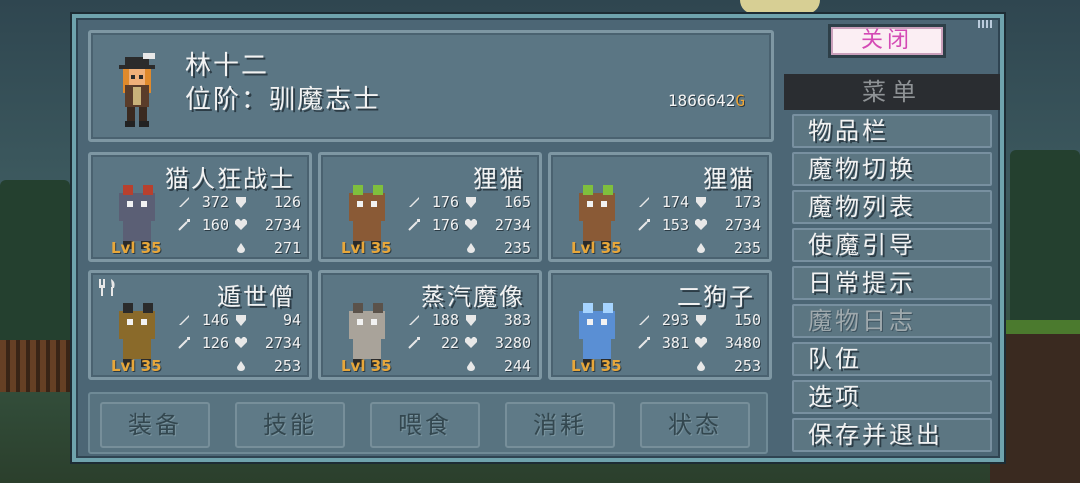 The height and width of the screenshot is (483, 1080). What do you see at coordinates (431, 86) in the screenshot?
I see `player-panel: 林十二 位阶：驯魔志士 1866642G` at bounding box center [431, 86].